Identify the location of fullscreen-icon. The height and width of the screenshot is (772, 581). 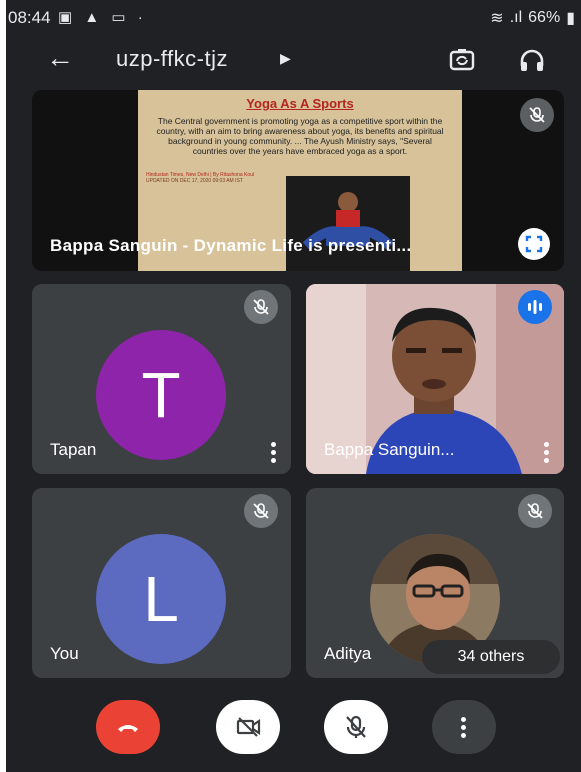
(534, 244).